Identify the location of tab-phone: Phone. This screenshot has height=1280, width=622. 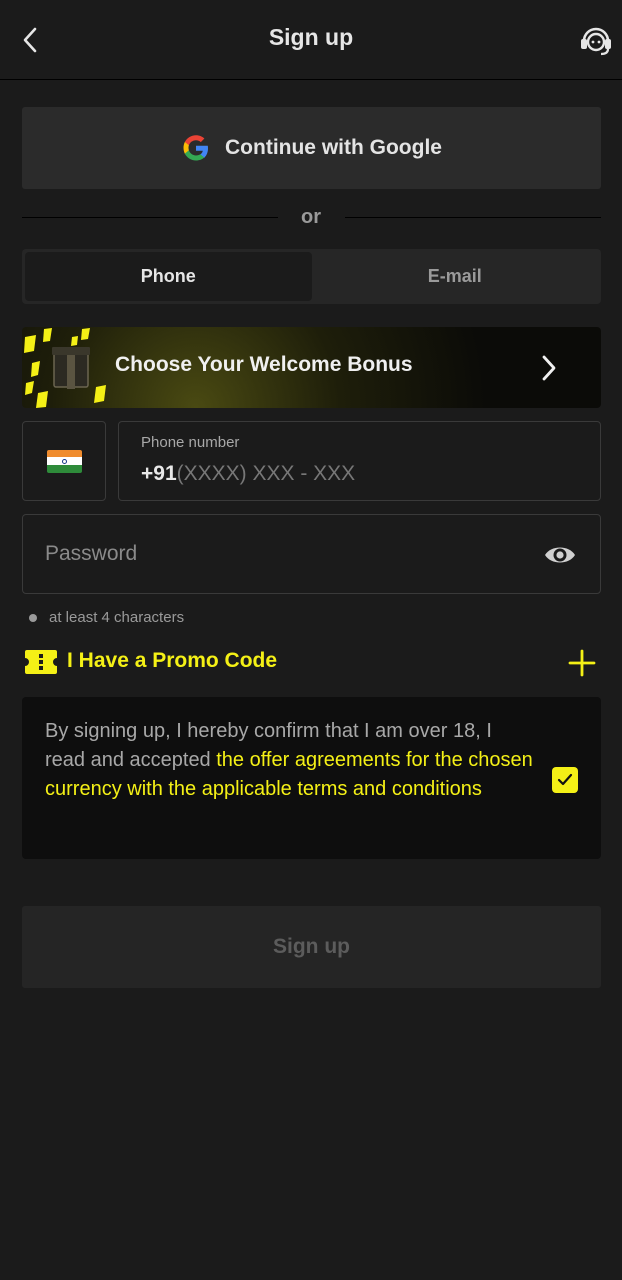
(168, 276).